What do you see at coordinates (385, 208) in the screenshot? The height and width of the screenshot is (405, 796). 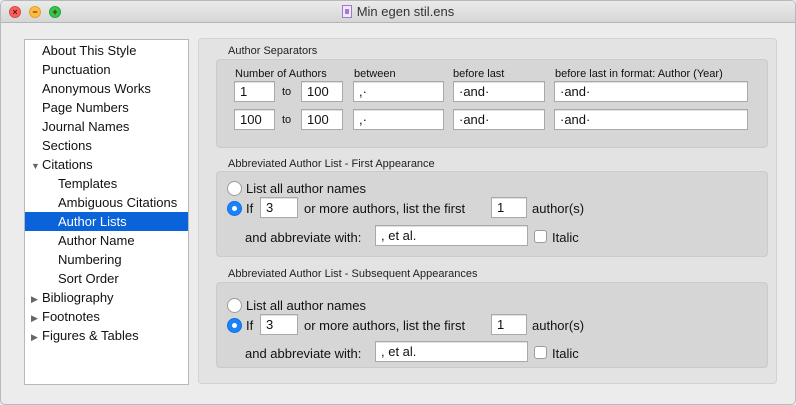 I see `first-middle-label: or more authors, list the first` at bounding box center [385, 208].